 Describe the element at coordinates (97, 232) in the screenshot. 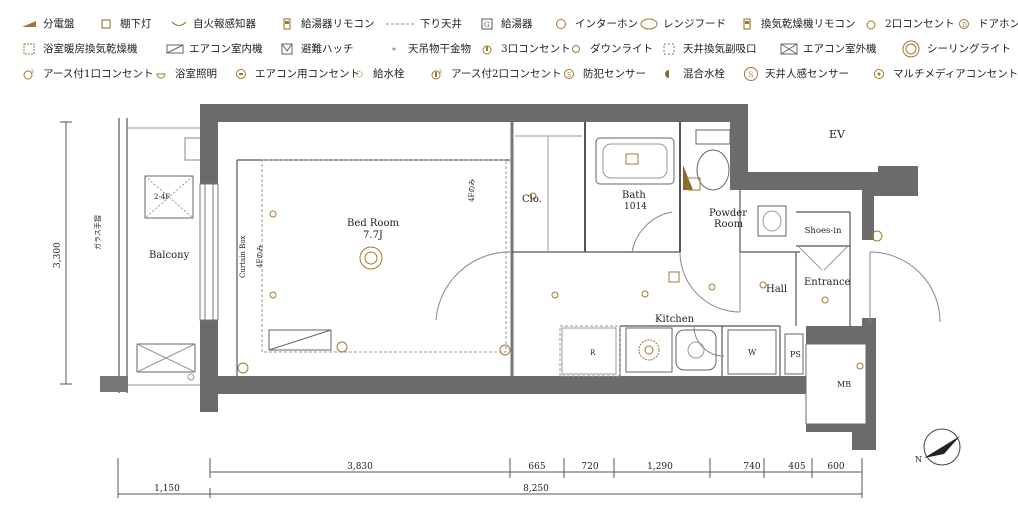

I see `glass-rail-label: ガラス手摺` at that location.